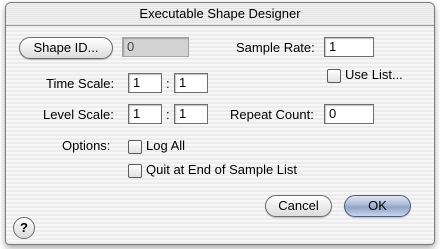 The height and width of the screenshot is (249, 440). I want to click on time-scale-label: Time Scale:, so click(80, 83).